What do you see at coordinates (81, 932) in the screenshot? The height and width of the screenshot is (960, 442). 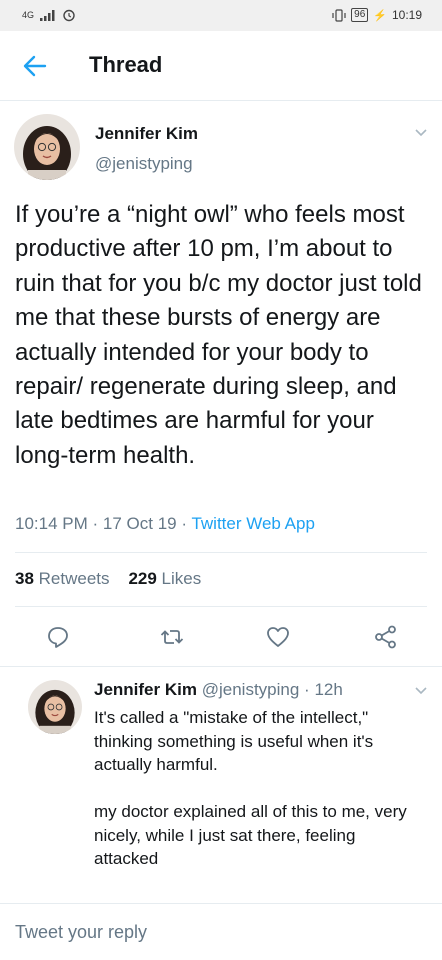 I see `reply-compose-field: Tweet your reply` at bounding box center [81, 932].